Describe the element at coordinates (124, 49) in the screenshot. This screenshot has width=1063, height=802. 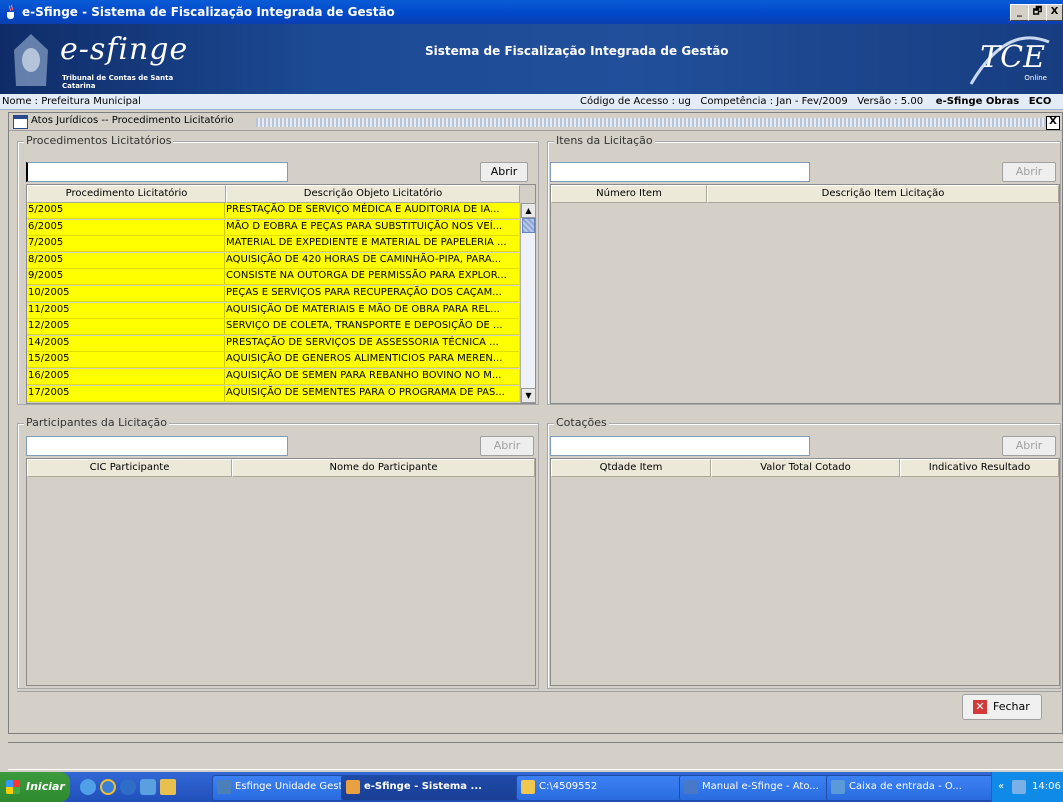
I see `logo-text: e-sfinge` at that location.